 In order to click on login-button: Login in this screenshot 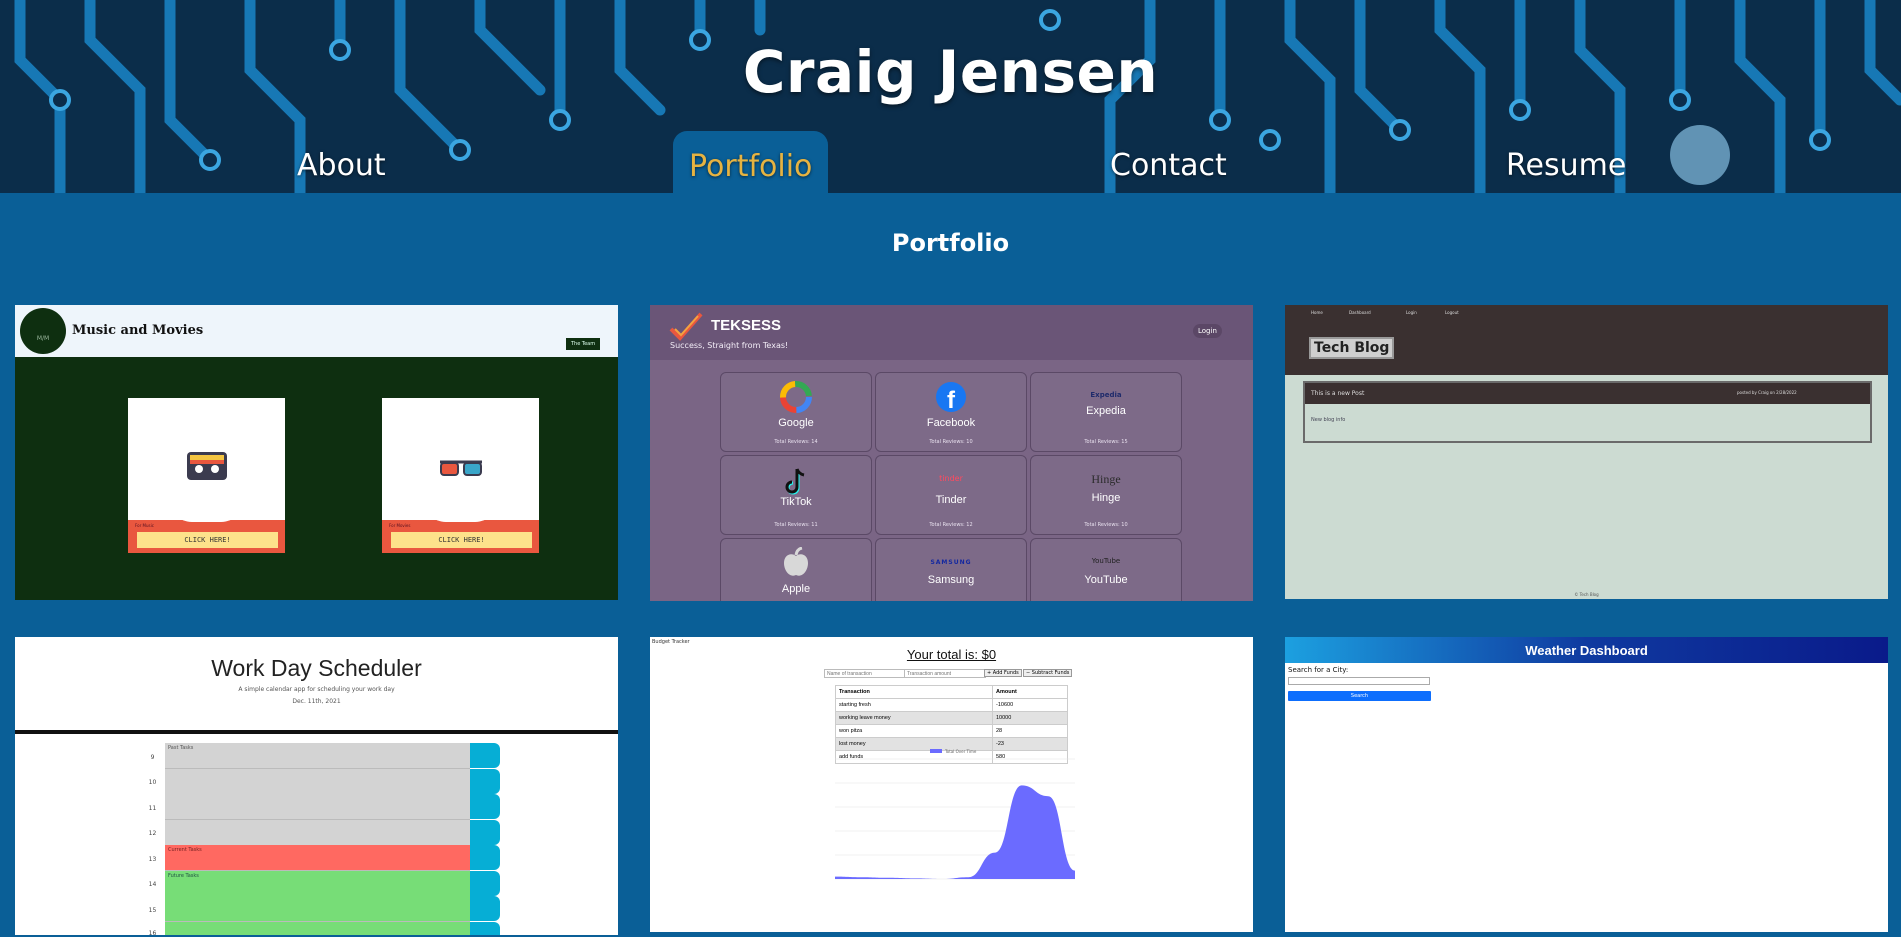, I will do `click(1207, 331)`.